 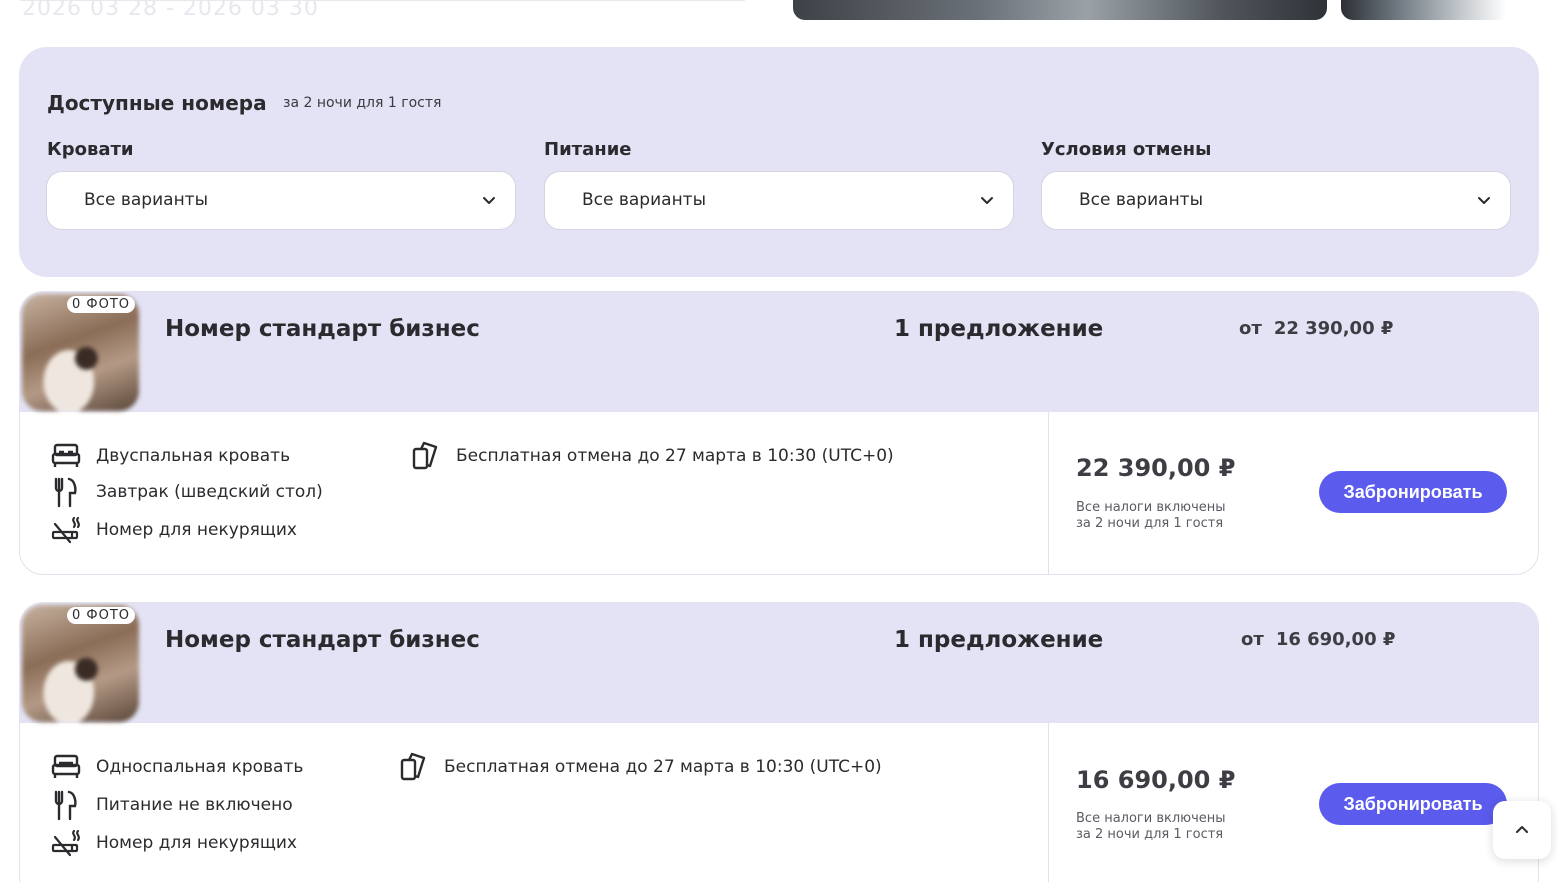 I want to click on filters-subtitle: за 2 ночи для 1 гостя, so click(x=362, y=103).